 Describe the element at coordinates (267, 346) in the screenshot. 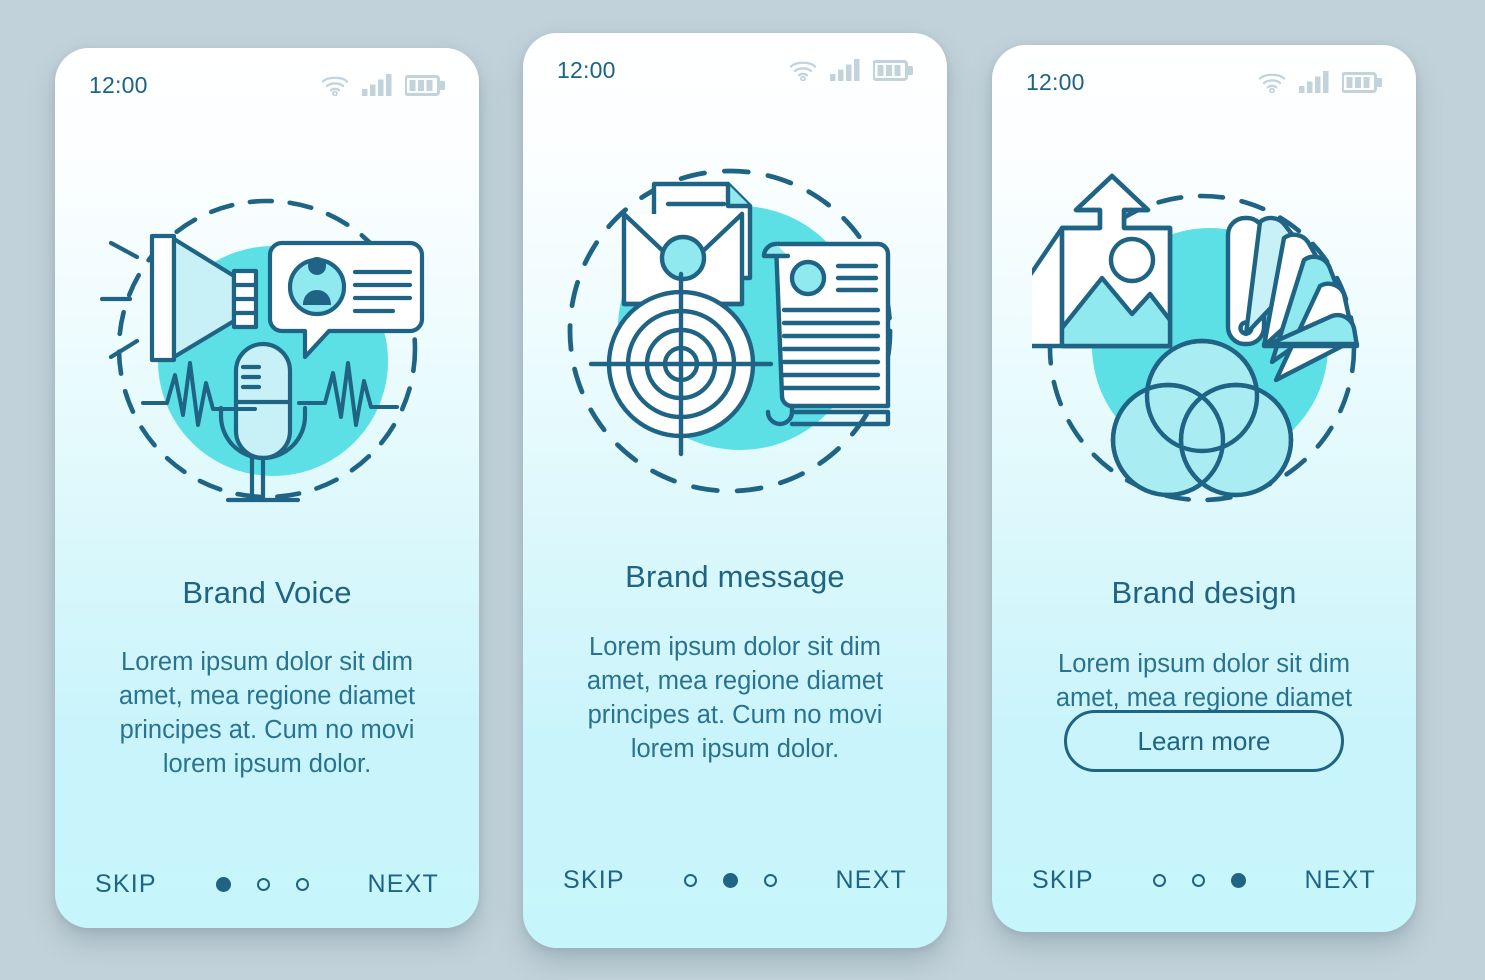

I see `brand-voice-illustration` at that location.